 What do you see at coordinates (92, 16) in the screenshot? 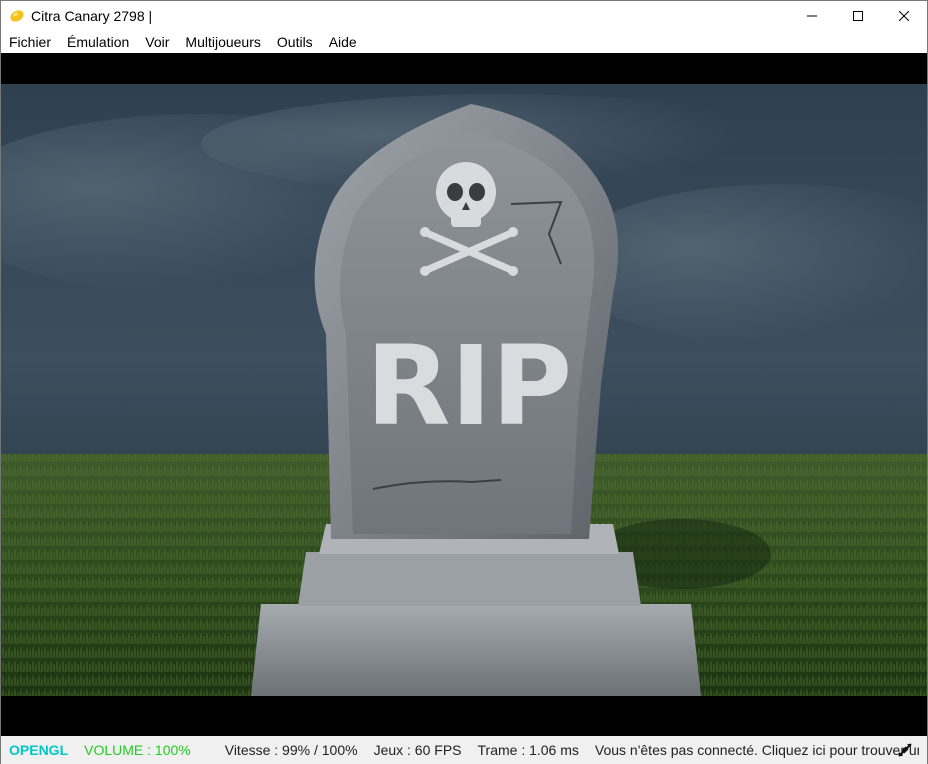
I see `window-title: Citra Canary 2798 |` at bounding box center [92, 16].